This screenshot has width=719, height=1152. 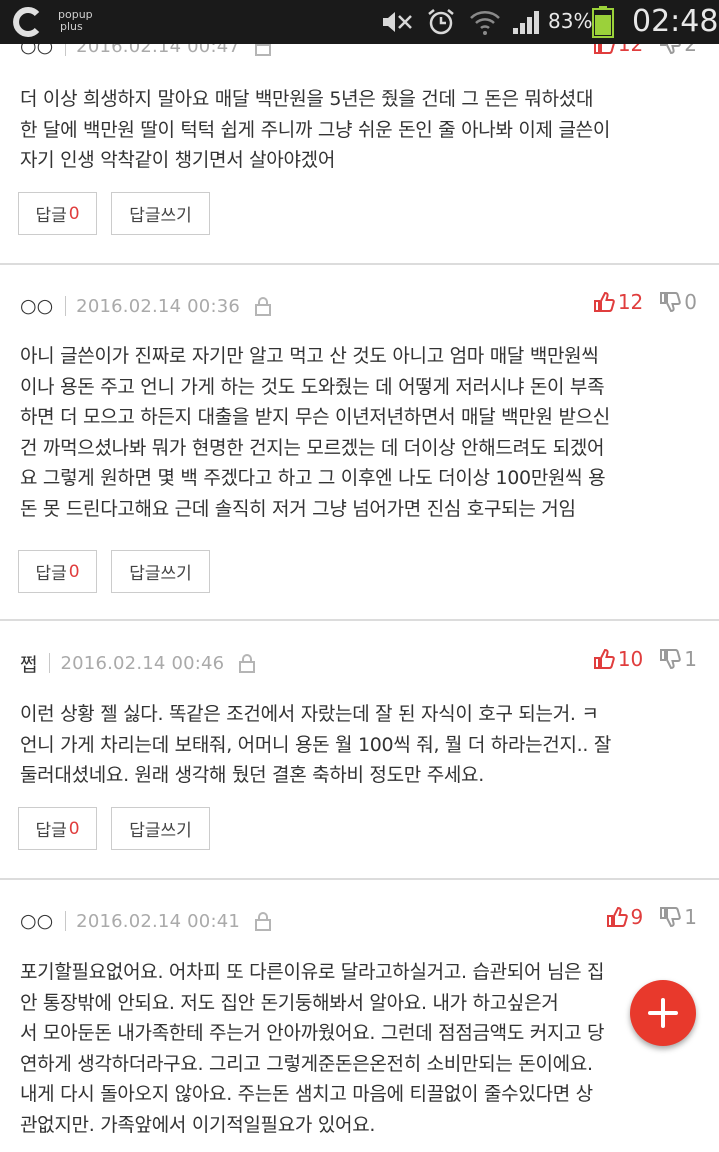 What do you see at coordinates (29, 664) in the screenshot?
I see `comment-author: 쩝` at bounding box center [29, 664].